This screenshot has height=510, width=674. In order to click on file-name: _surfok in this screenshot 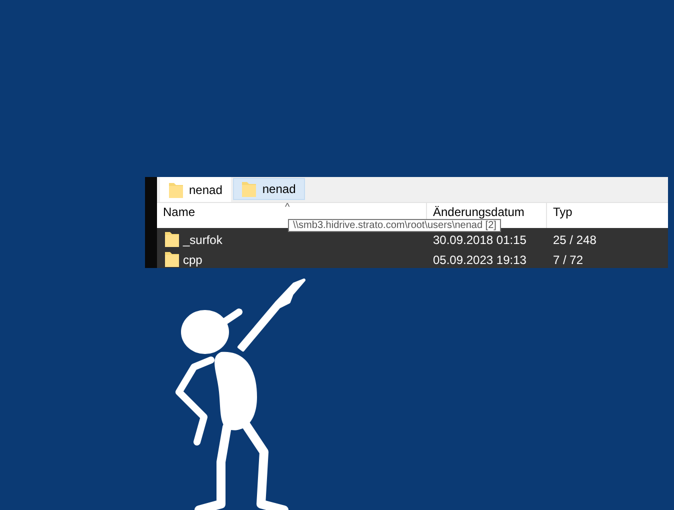, I will do `click(202, 240)`.